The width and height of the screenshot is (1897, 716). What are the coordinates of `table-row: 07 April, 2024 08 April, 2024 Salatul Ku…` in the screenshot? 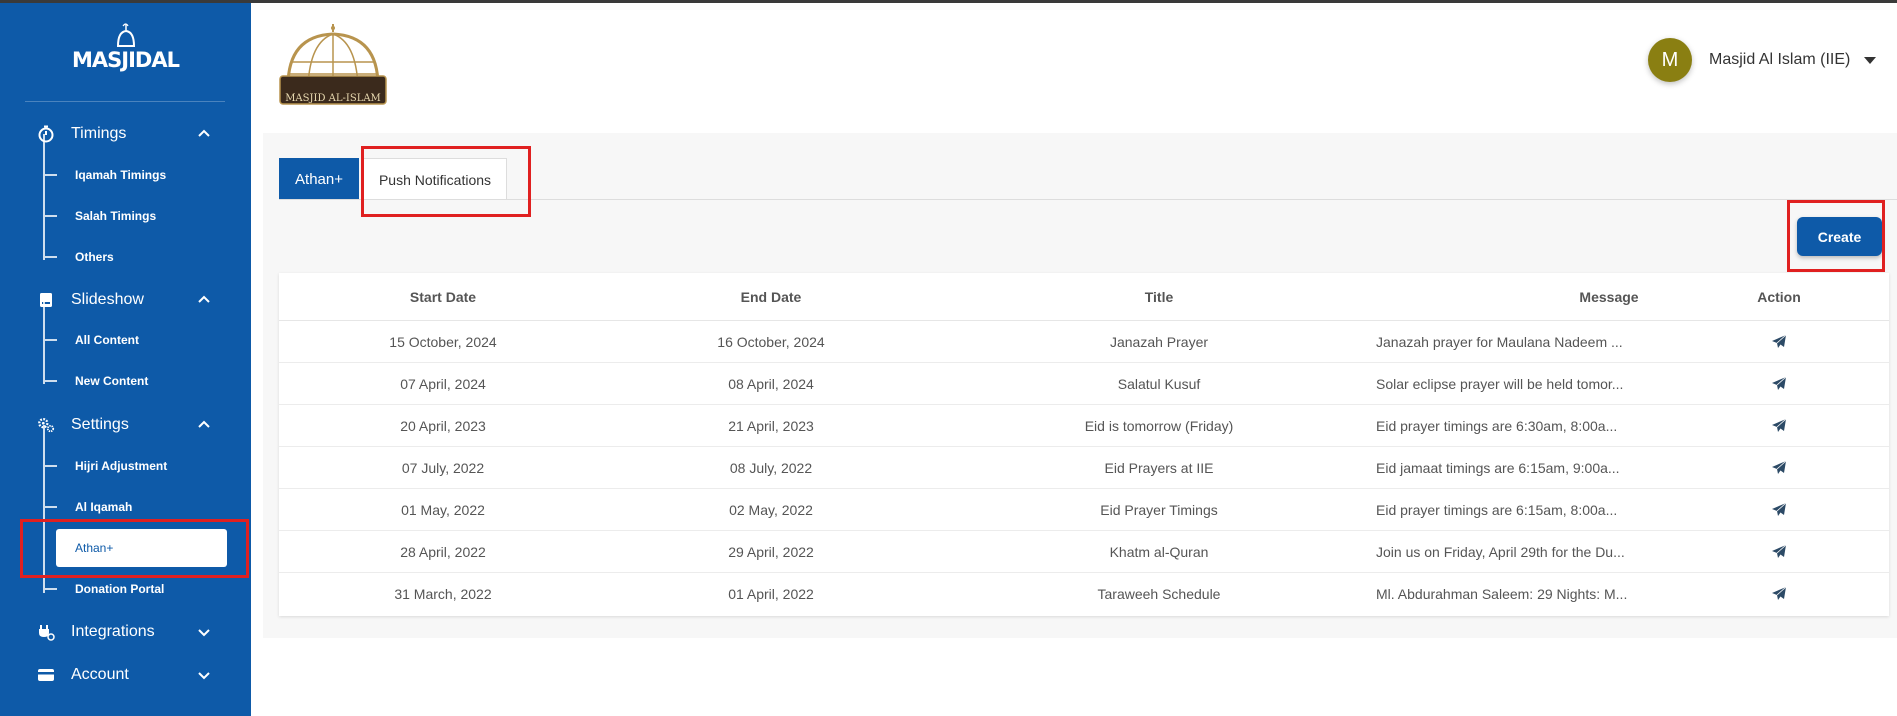 It's located at (1084, 384).